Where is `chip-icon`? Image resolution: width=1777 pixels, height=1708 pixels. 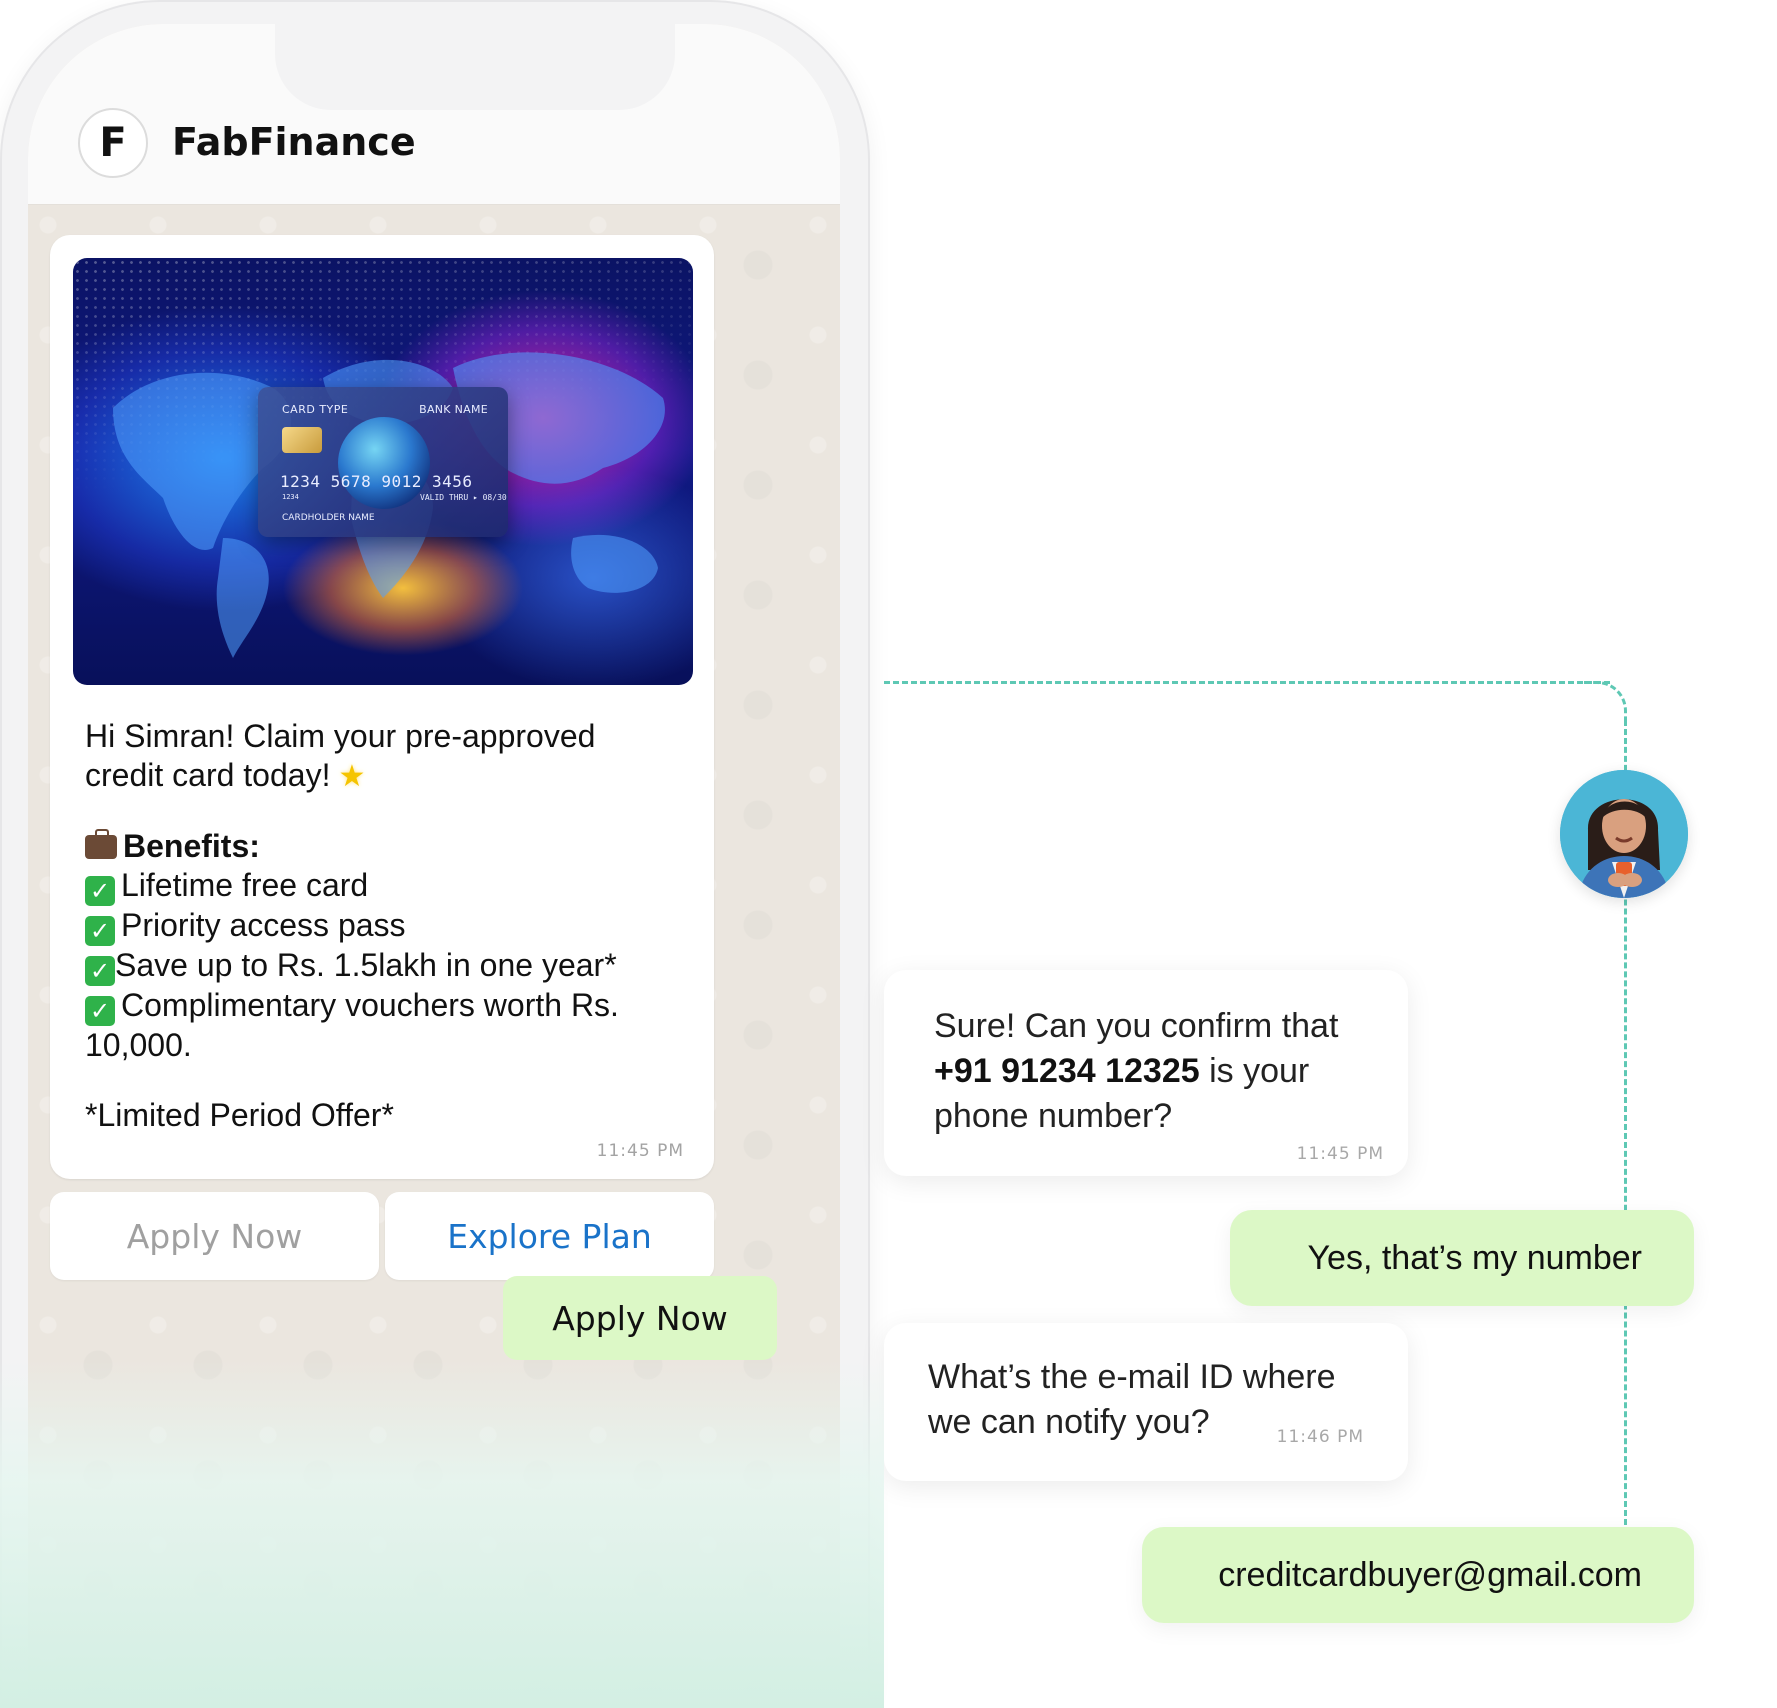
chip-icon is located at coordinates (302, 440).